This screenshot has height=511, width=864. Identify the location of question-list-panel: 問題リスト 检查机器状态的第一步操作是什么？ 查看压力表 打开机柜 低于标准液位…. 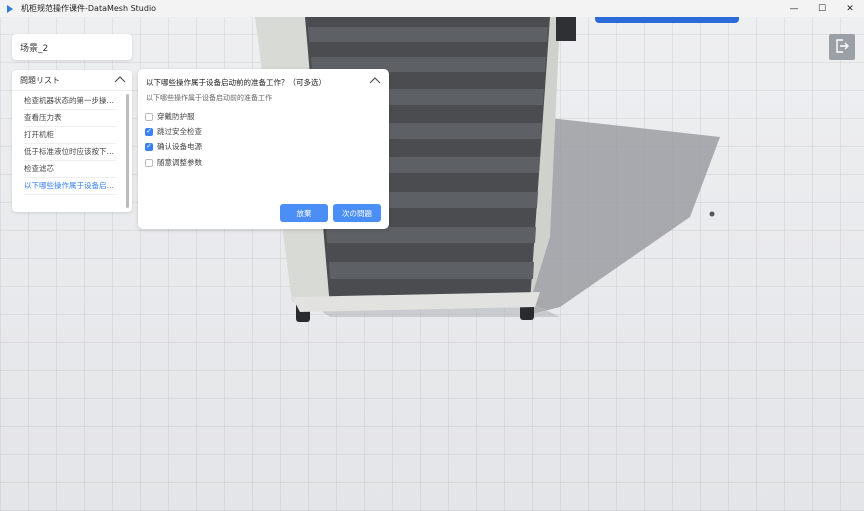
(72, 141).